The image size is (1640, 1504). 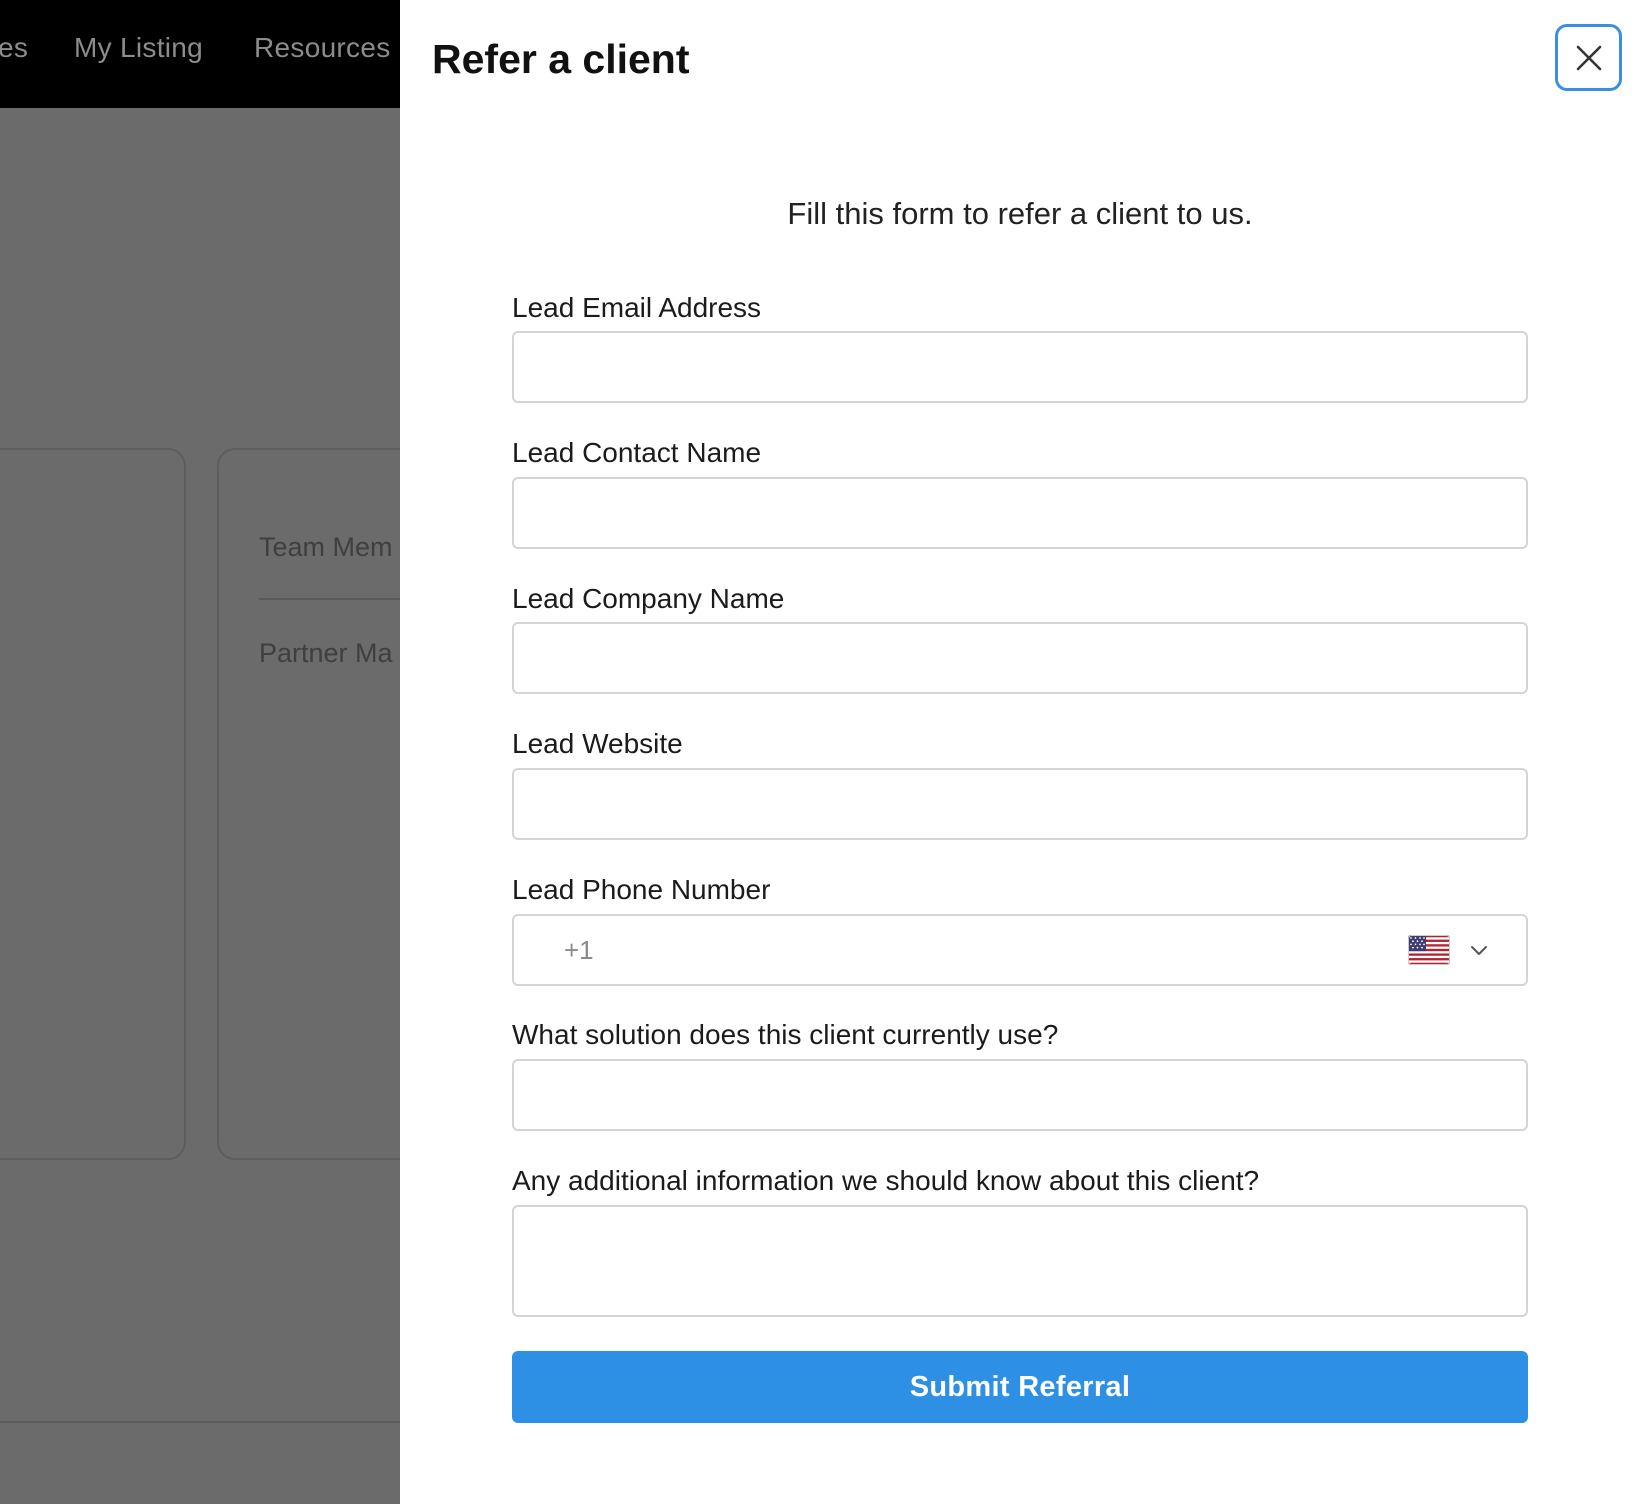 What do you see at coordinates (1429, 950) in the screenshot?
I see `us-flag-icon` at bounding box center [1429, 950].